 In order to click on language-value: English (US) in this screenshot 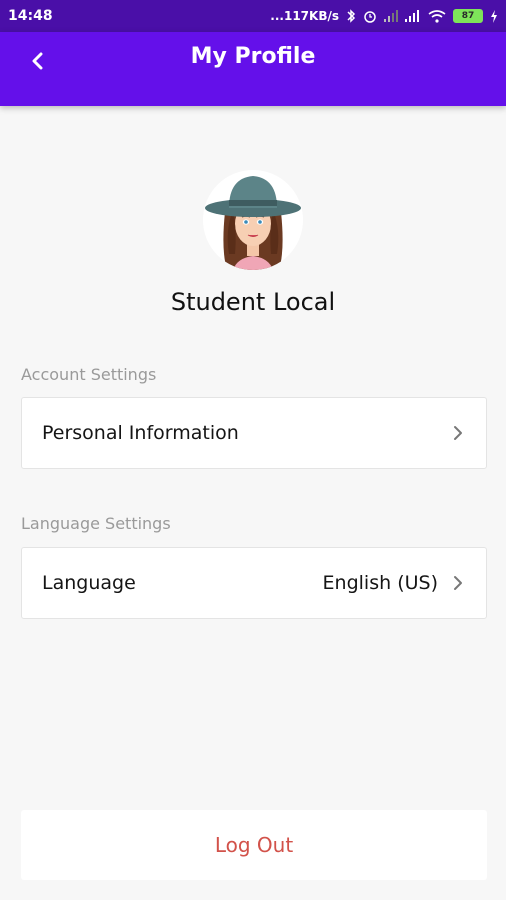, I will do `click(380, 583)`.